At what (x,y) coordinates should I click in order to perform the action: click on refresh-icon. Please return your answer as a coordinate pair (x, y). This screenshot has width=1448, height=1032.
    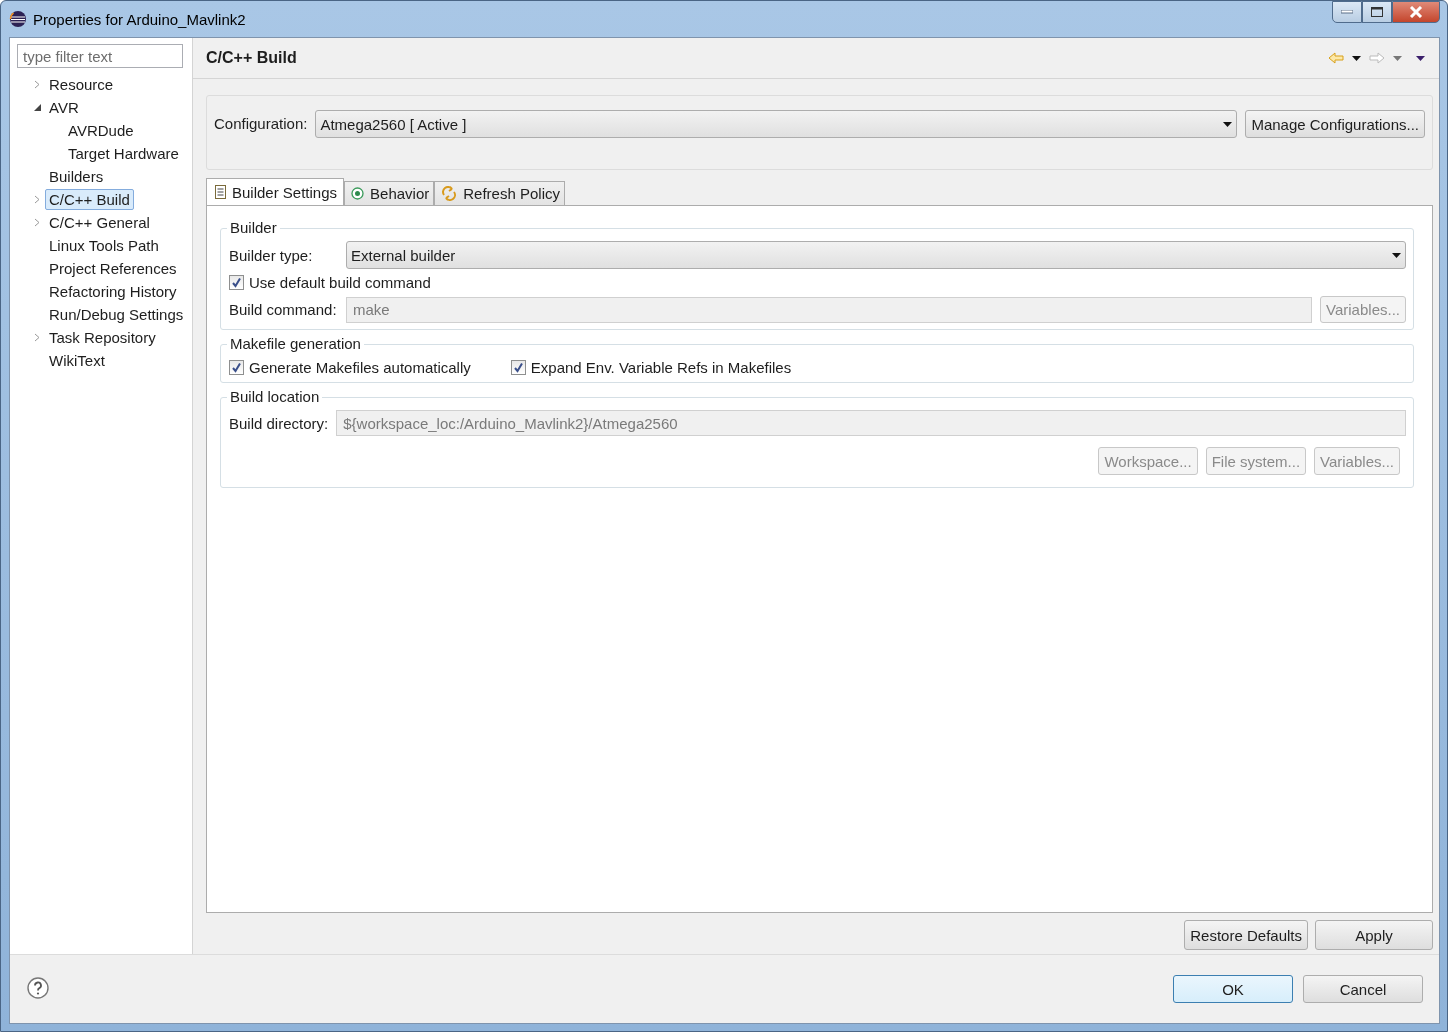
    Looking at the image, I should click on (449, 193).